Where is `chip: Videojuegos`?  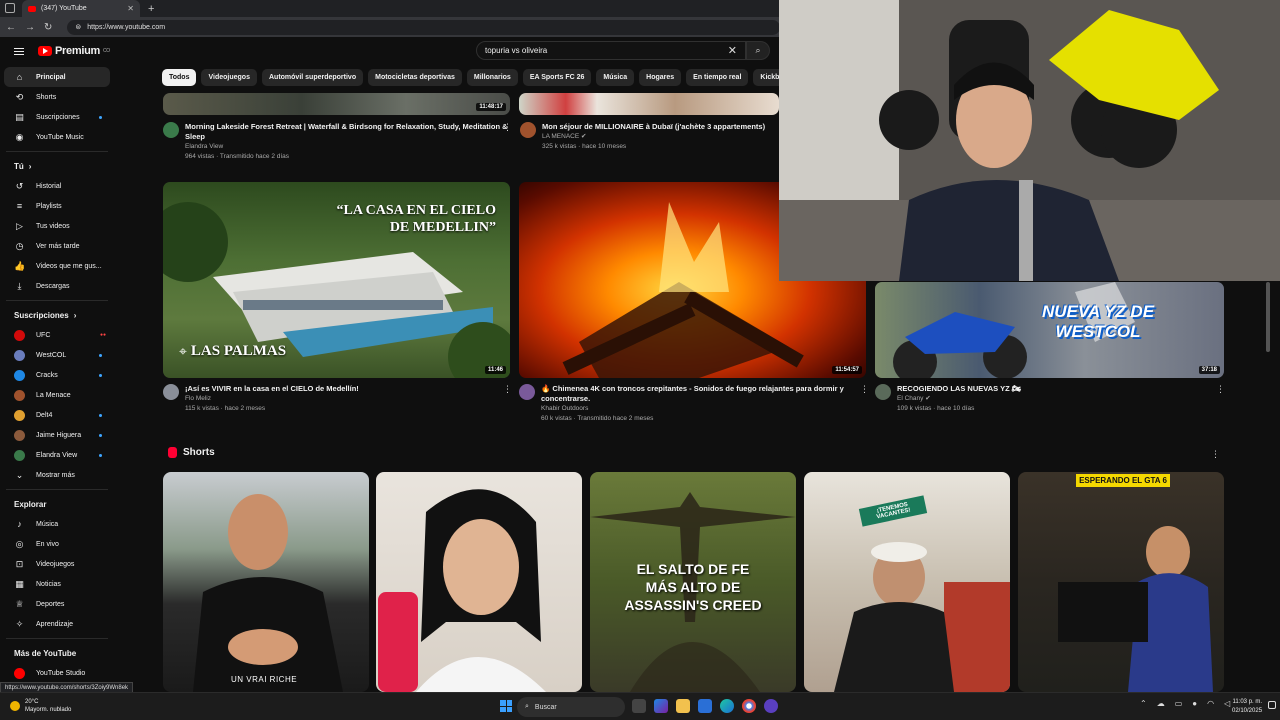 chip: Videojuegos is located at coordinates (229, 77).